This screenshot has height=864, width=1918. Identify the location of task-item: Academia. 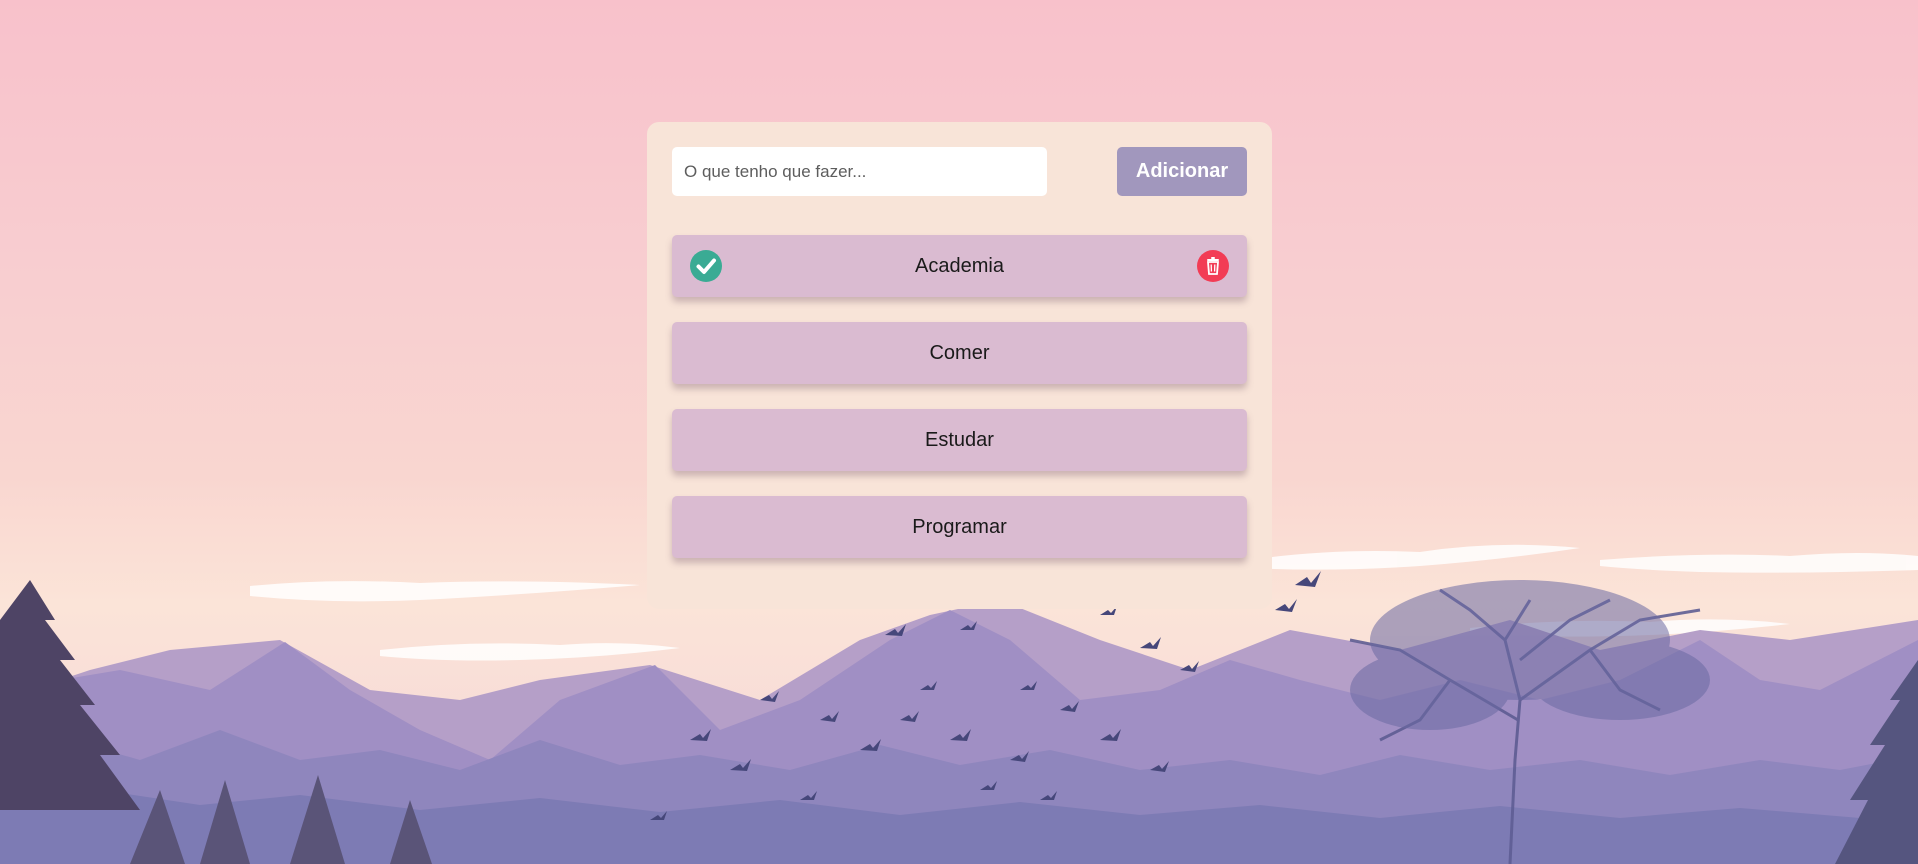
(959, 266).